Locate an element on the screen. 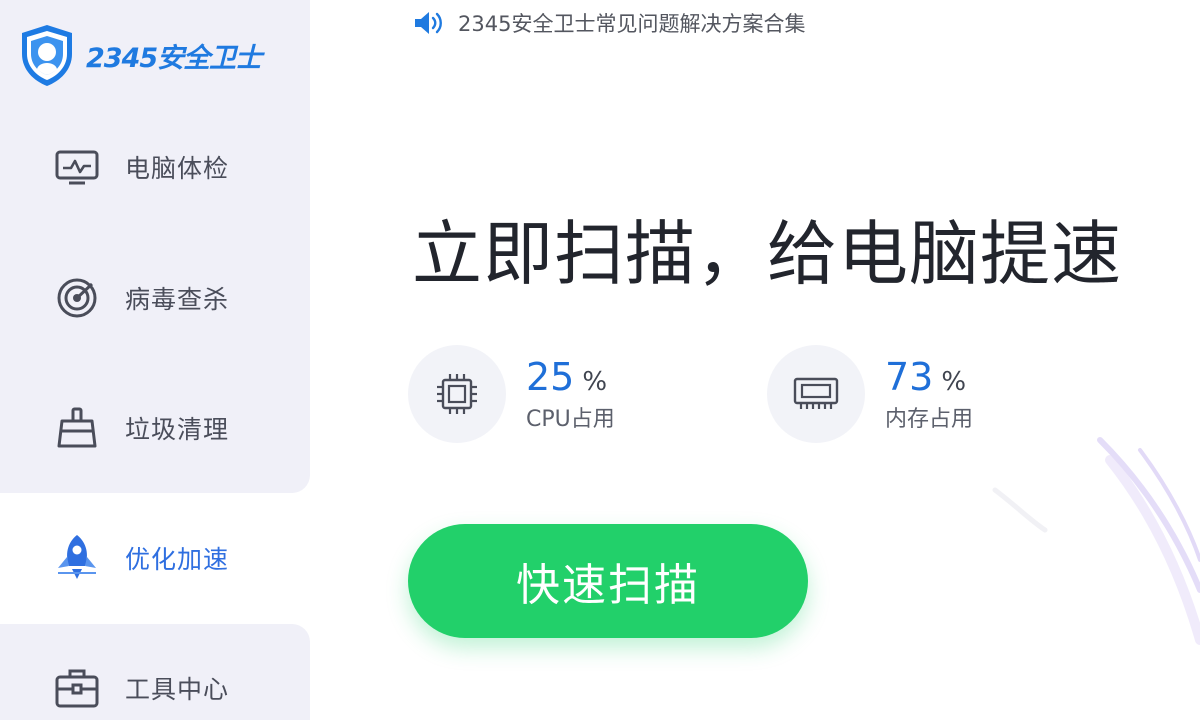 The height and width of the screenshot is (720, 1200). sidebar-item-junk-clean: 垃圾清理 is located at coordinates (155, 428).